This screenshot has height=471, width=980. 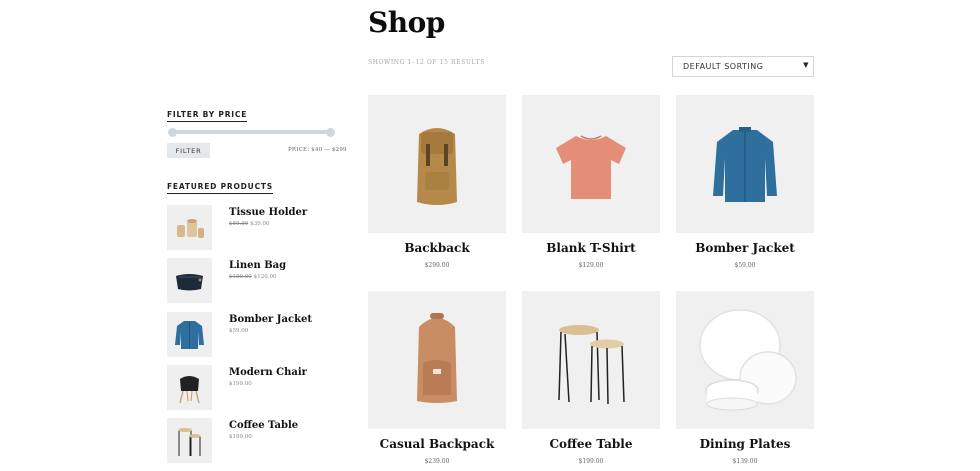 What do you see at coordinates (188, 150) in the screenshot?
I see `filter-button: FILTER` at bounding box center [188, 150].